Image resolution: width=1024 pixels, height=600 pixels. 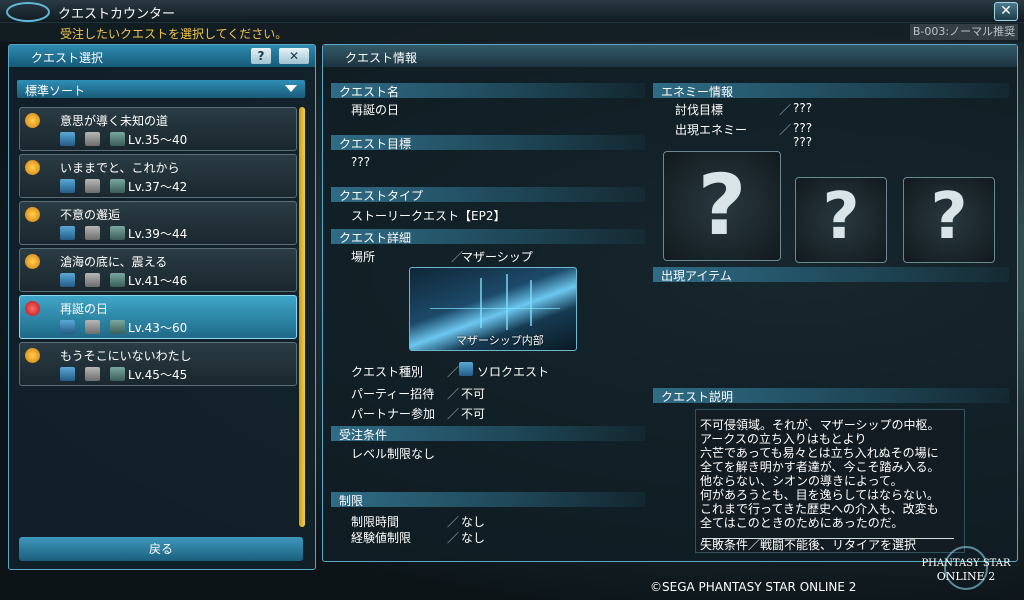 I want to click on quest-level: Lv.39～44, so click(x=158, y=234).